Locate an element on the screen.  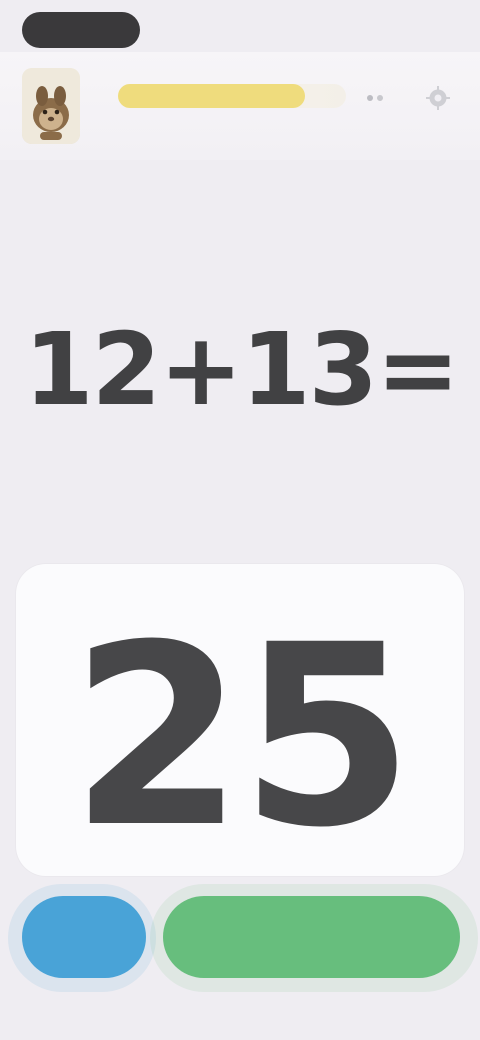
hamster-avatar-icon is located at coordinates (51, 106).